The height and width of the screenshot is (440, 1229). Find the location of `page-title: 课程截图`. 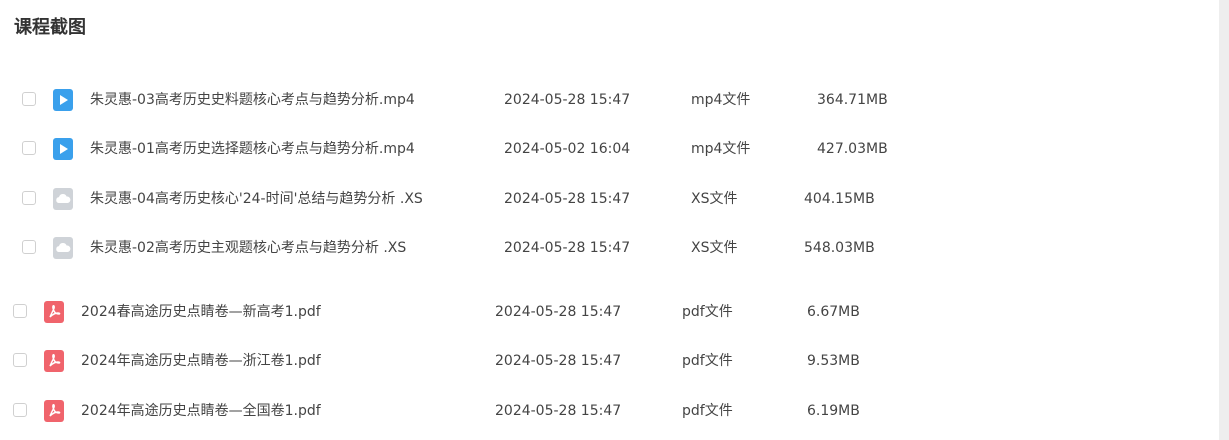

page-title: 课程截图 is located at coordinates (50, 27).